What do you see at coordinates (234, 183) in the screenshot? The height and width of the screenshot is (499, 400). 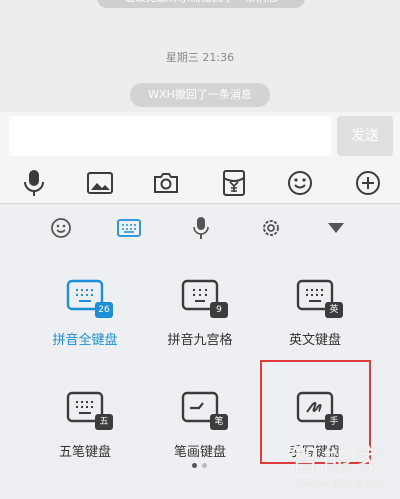 I see `red-packet-icon` at bounding box center [234, 183].